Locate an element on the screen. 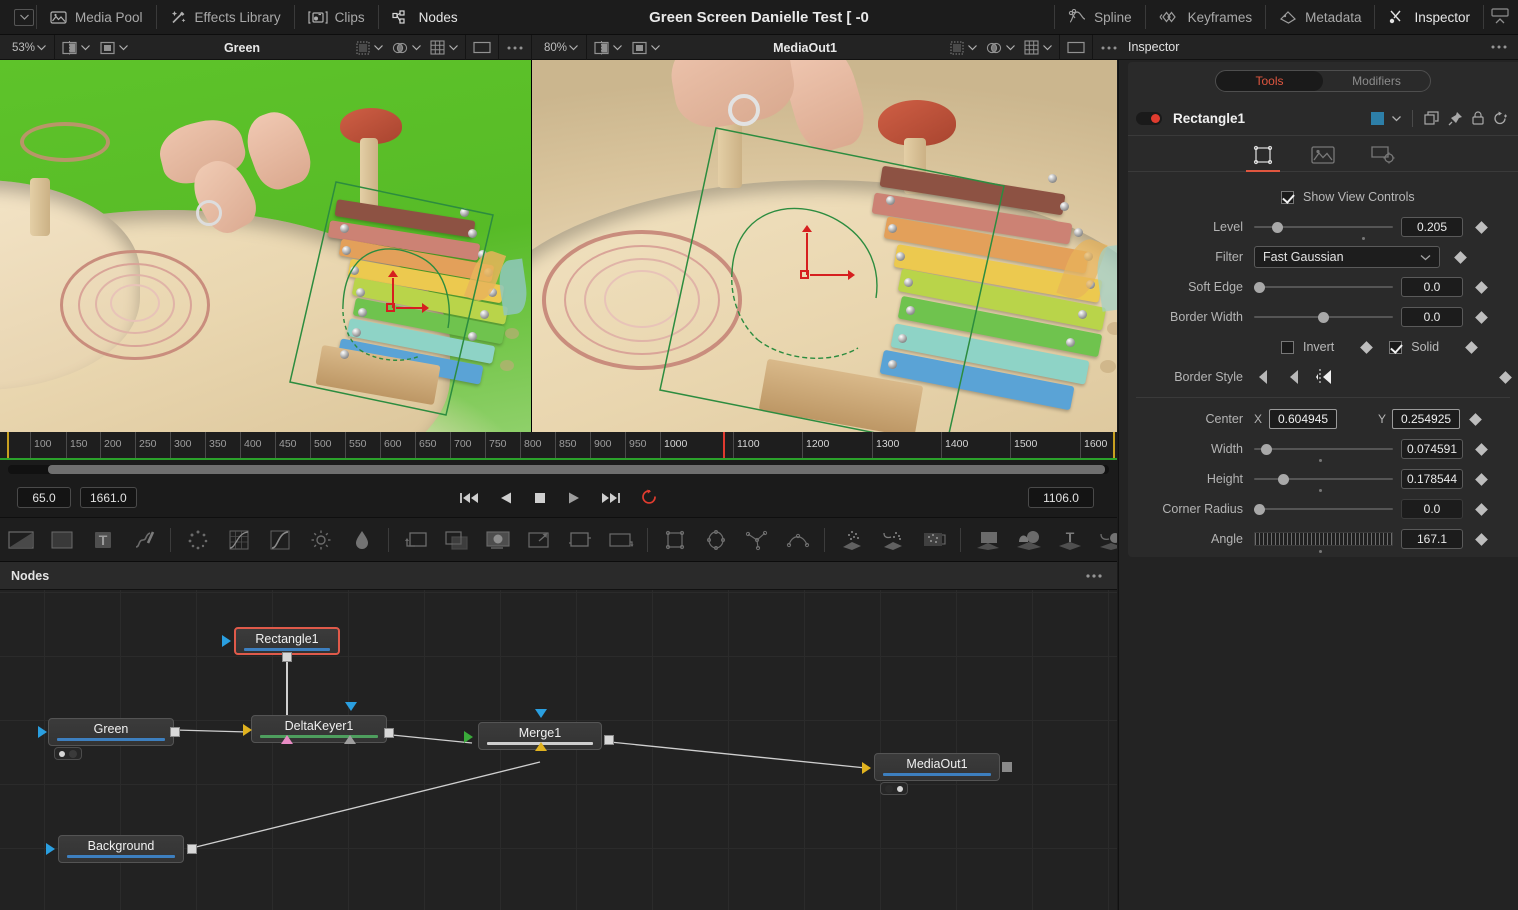 The height and width of the screenshot is (910, 1518). clips-button: Clips is located at coordinates (336, 17).